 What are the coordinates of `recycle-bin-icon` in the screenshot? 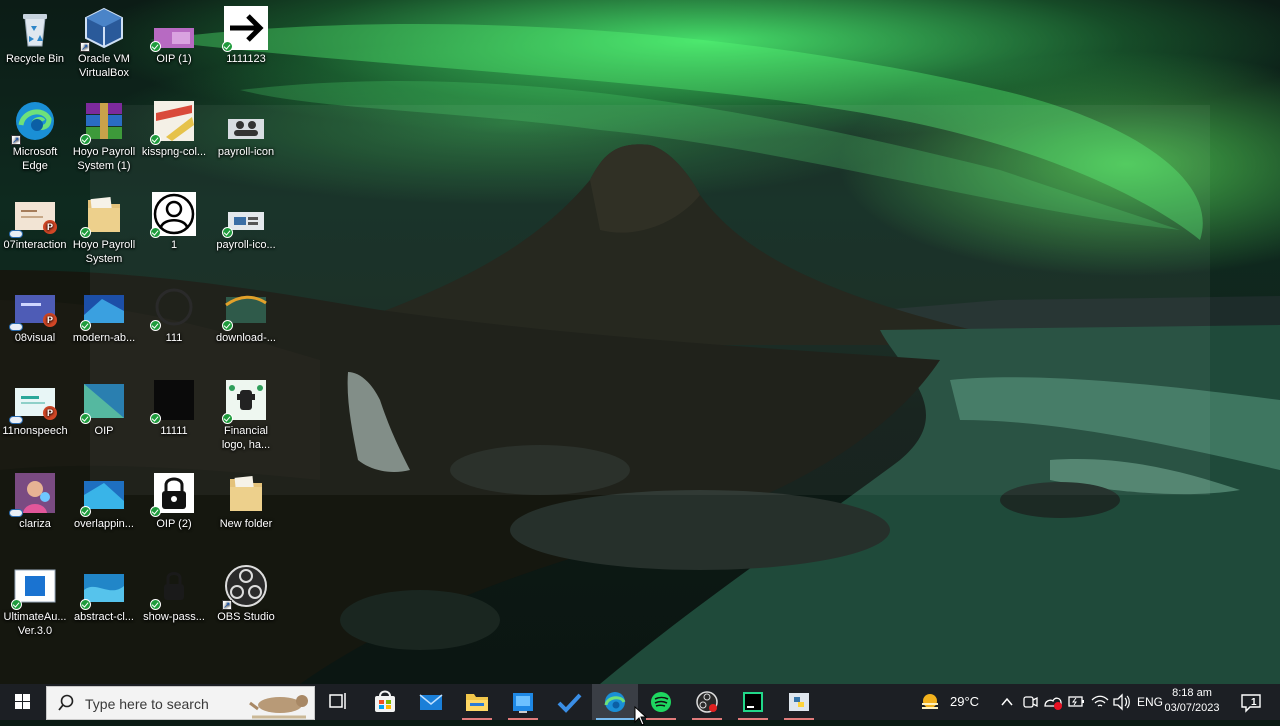 It's located at (35, 28).